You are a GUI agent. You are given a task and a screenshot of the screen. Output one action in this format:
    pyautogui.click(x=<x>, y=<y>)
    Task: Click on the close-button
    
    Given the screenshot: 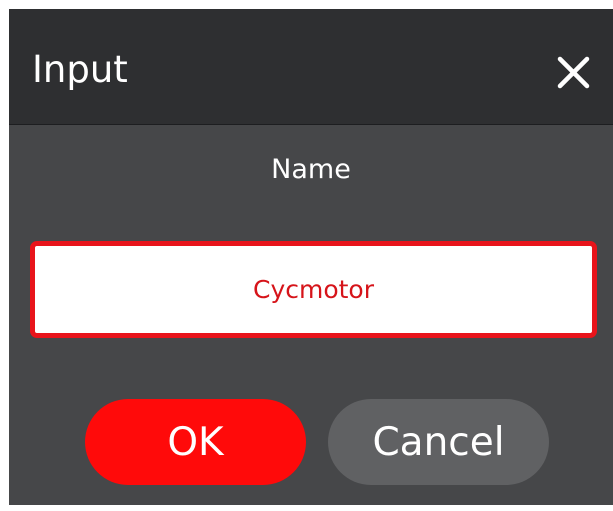 What is the action you would take?
    pyautogui.click(x=573, y=74)
    